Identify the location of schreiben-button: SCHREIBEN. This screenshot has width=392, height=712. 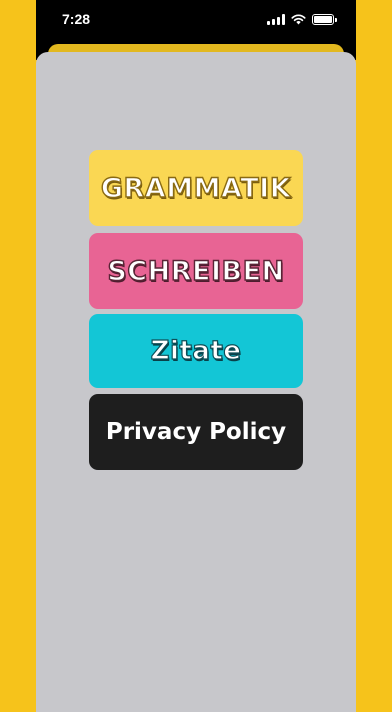
(196, 271).